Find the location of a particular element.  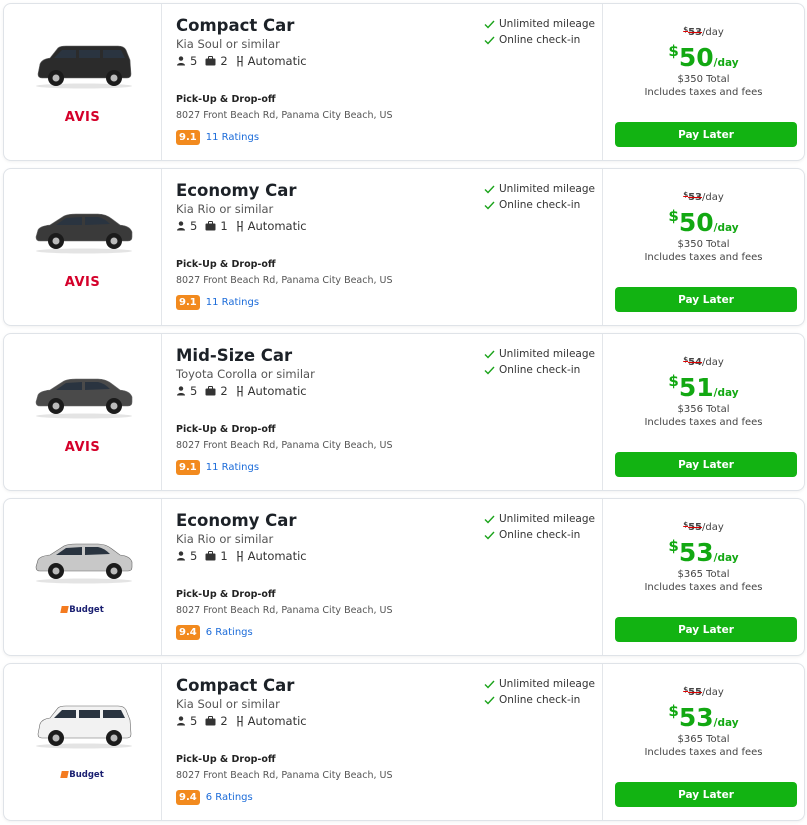

budget-logo-mark is located at coordinates (64, 609).